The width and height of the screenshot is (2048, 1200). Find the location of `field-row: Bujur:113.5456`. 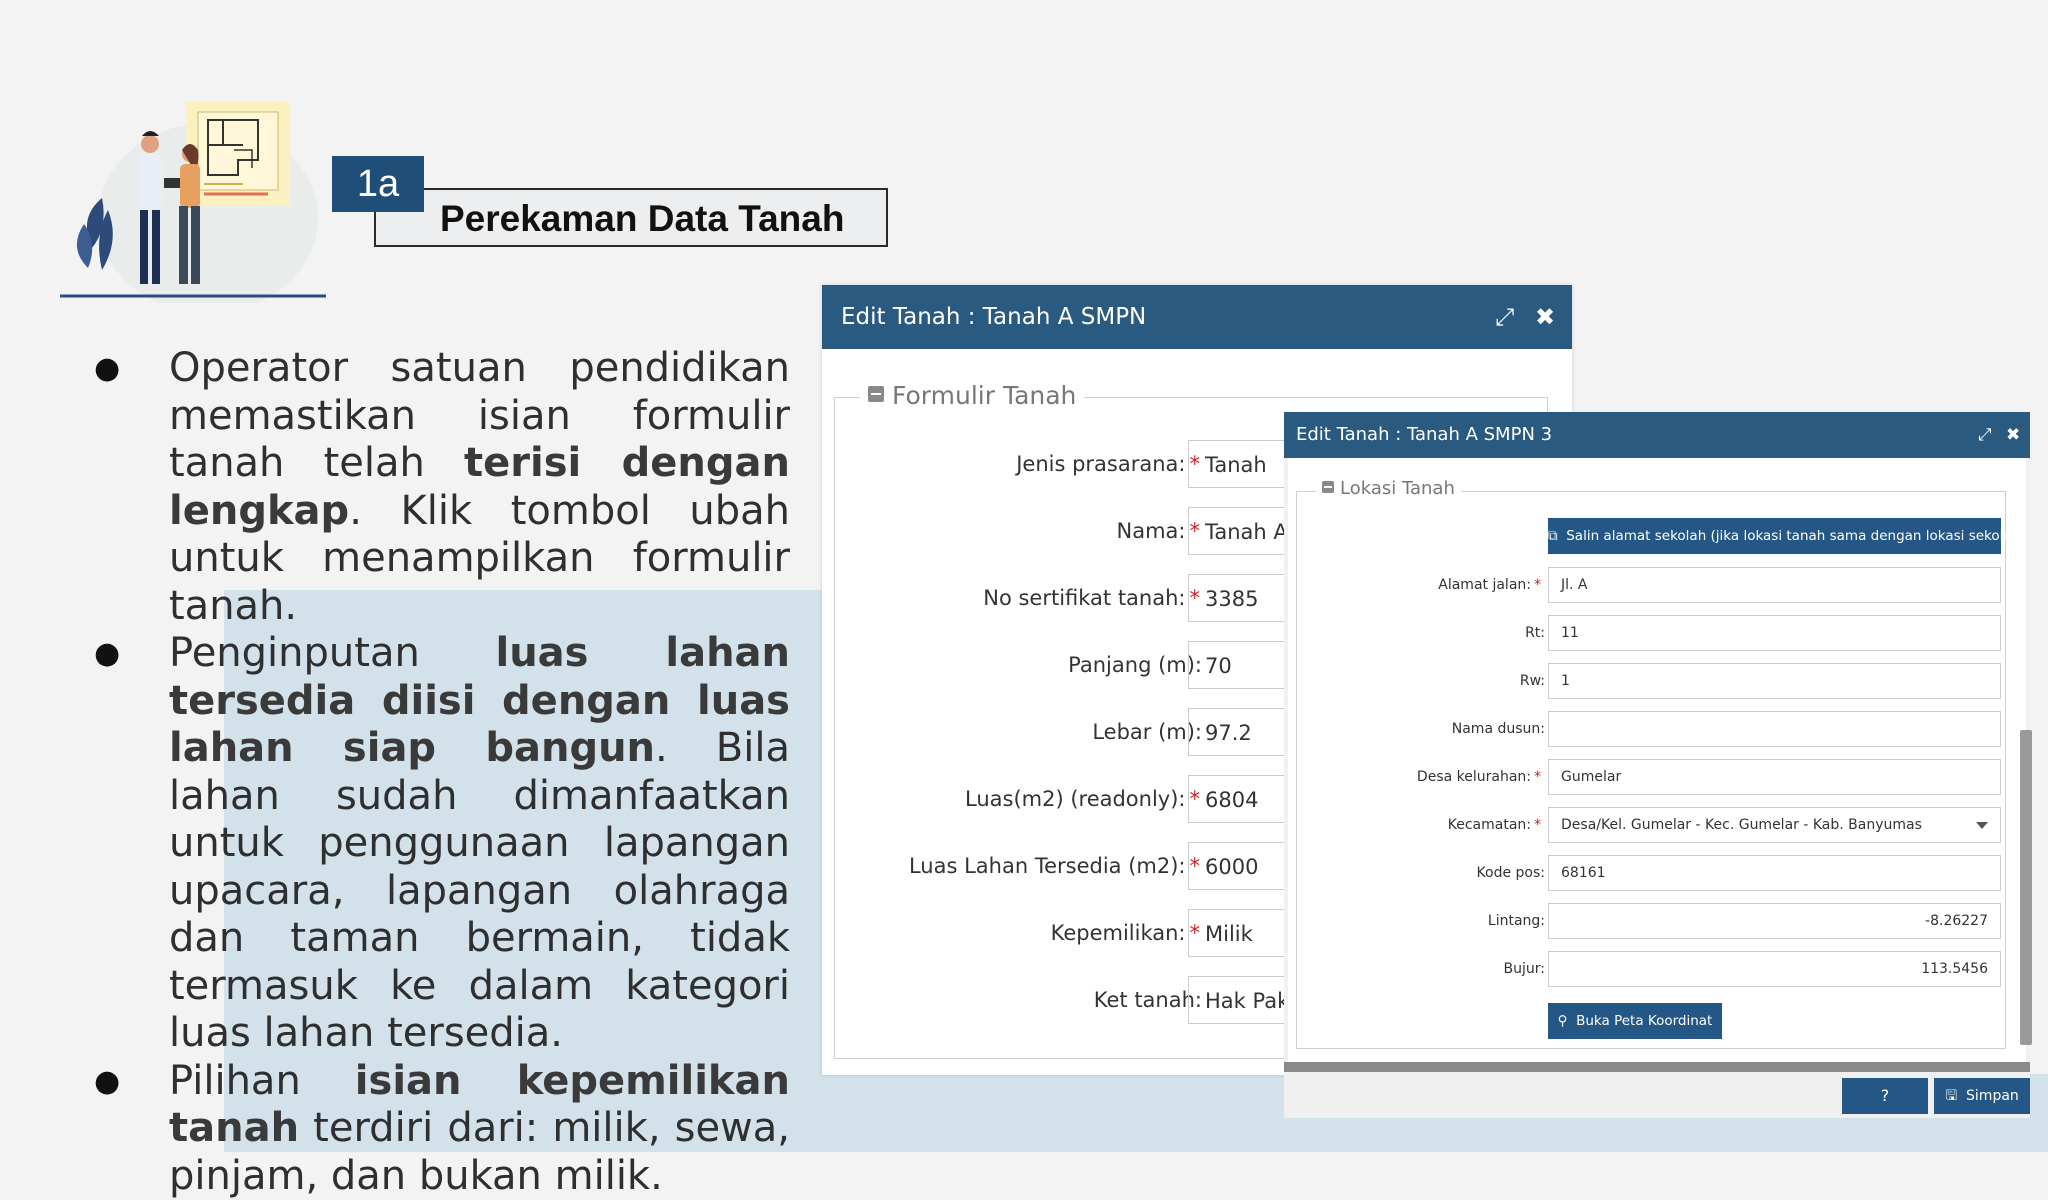

field-row: Bujur:113.5456 is located at coordinates (1658, 970).